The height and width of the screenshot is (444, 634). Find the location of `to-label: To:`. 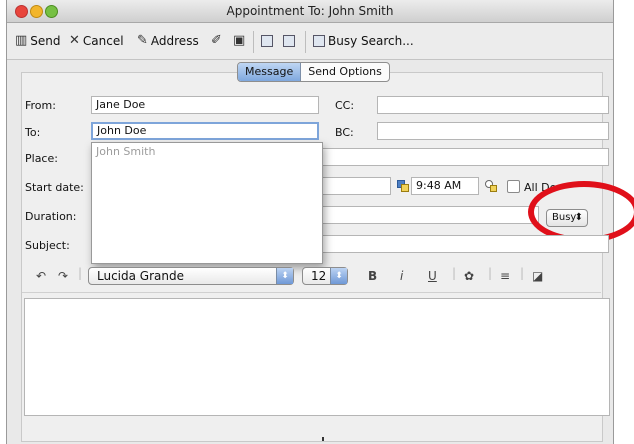

to-label: To: is located at coordinates (33, 132).